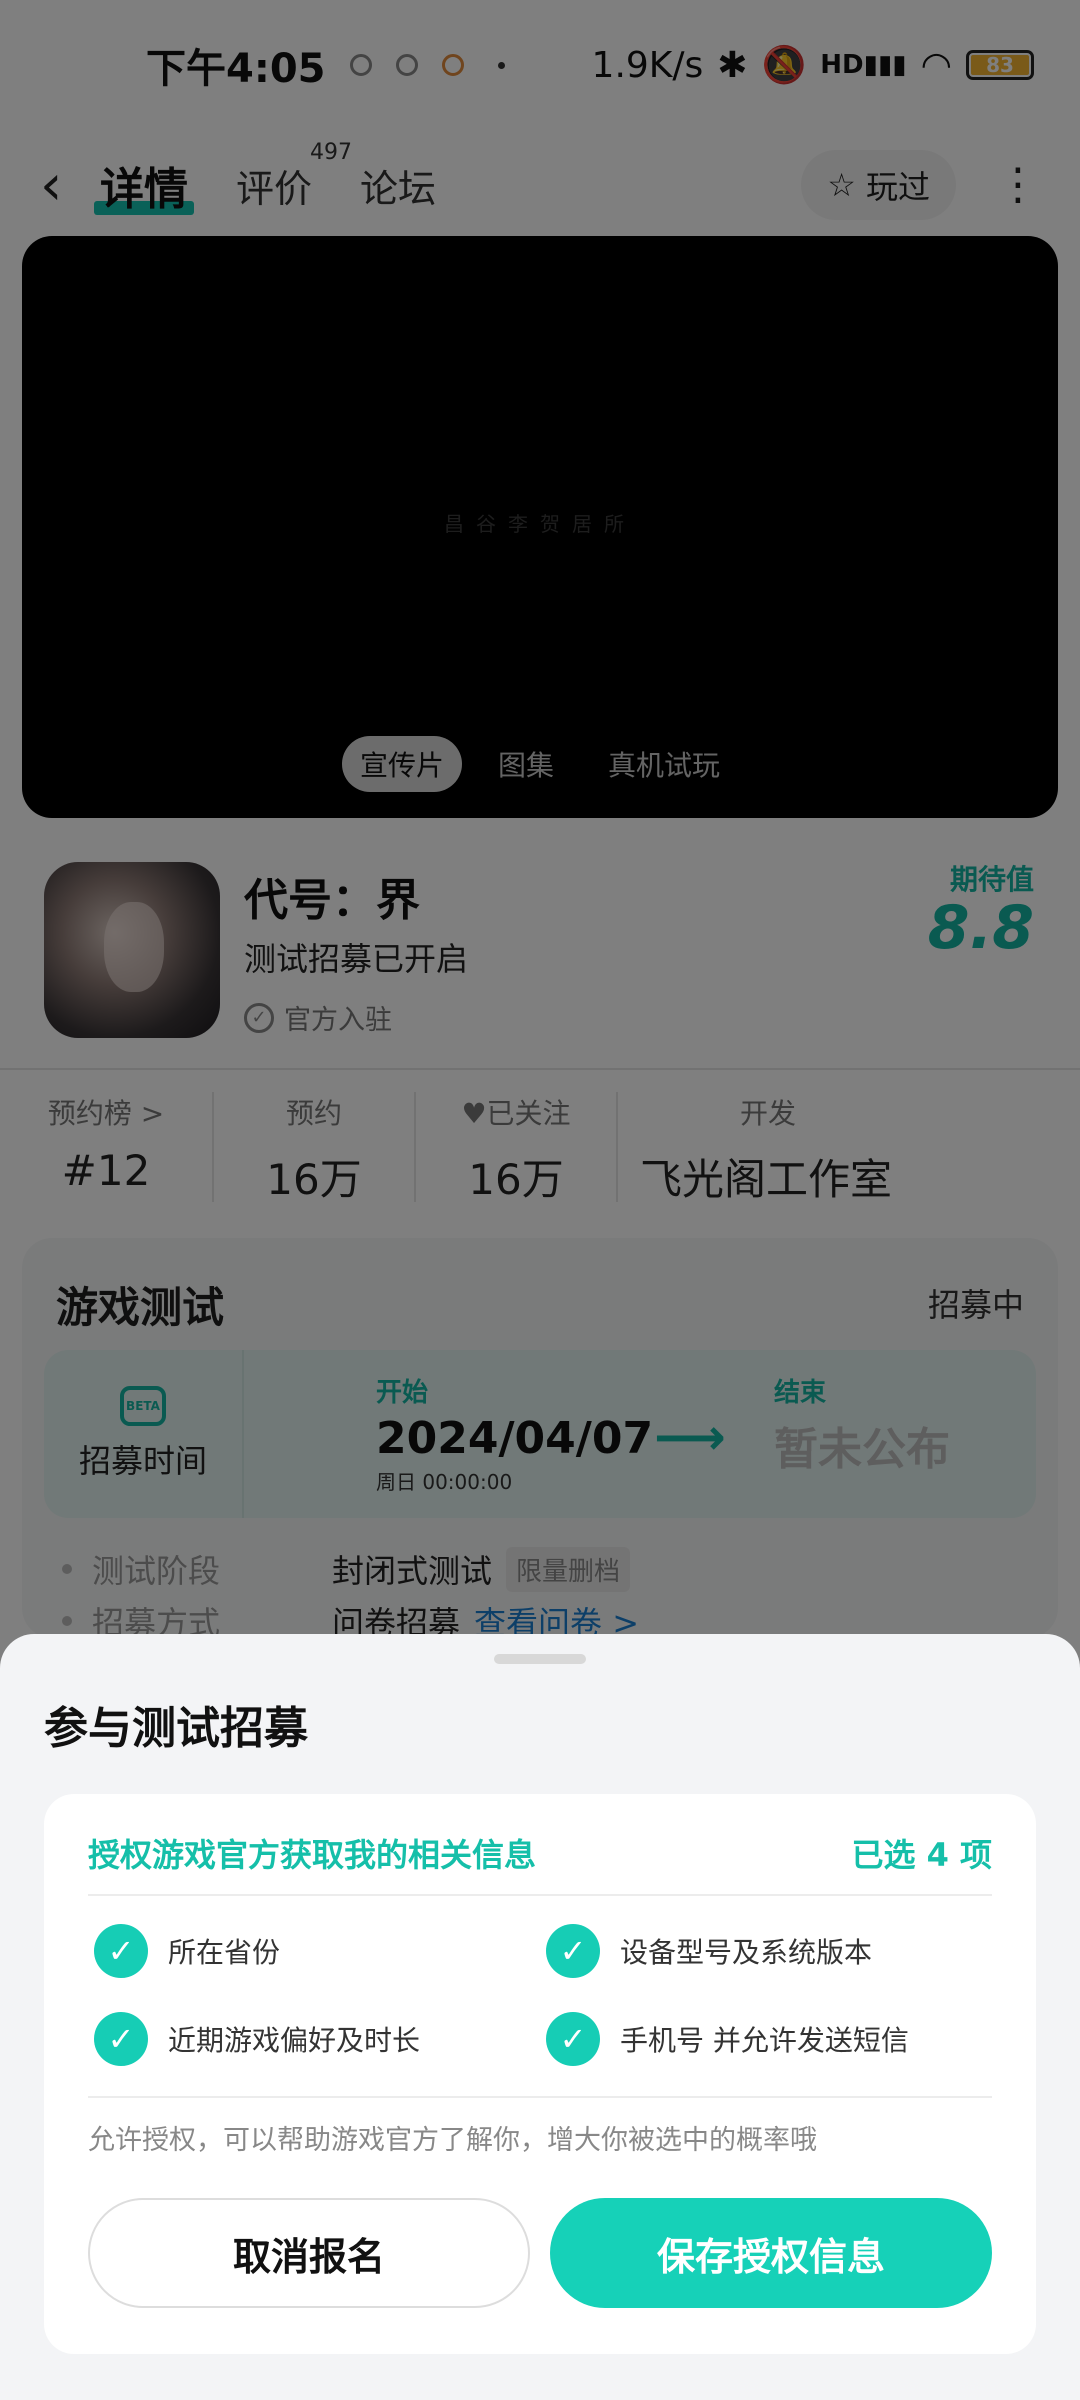 The height and width of the screenshot is (2400, 1080). What do you see at coordinates (294, 2040) in the screenshot?
I see `auth-item-label: 近期游戏偏好及时长` at bounding box center [294, 2040].